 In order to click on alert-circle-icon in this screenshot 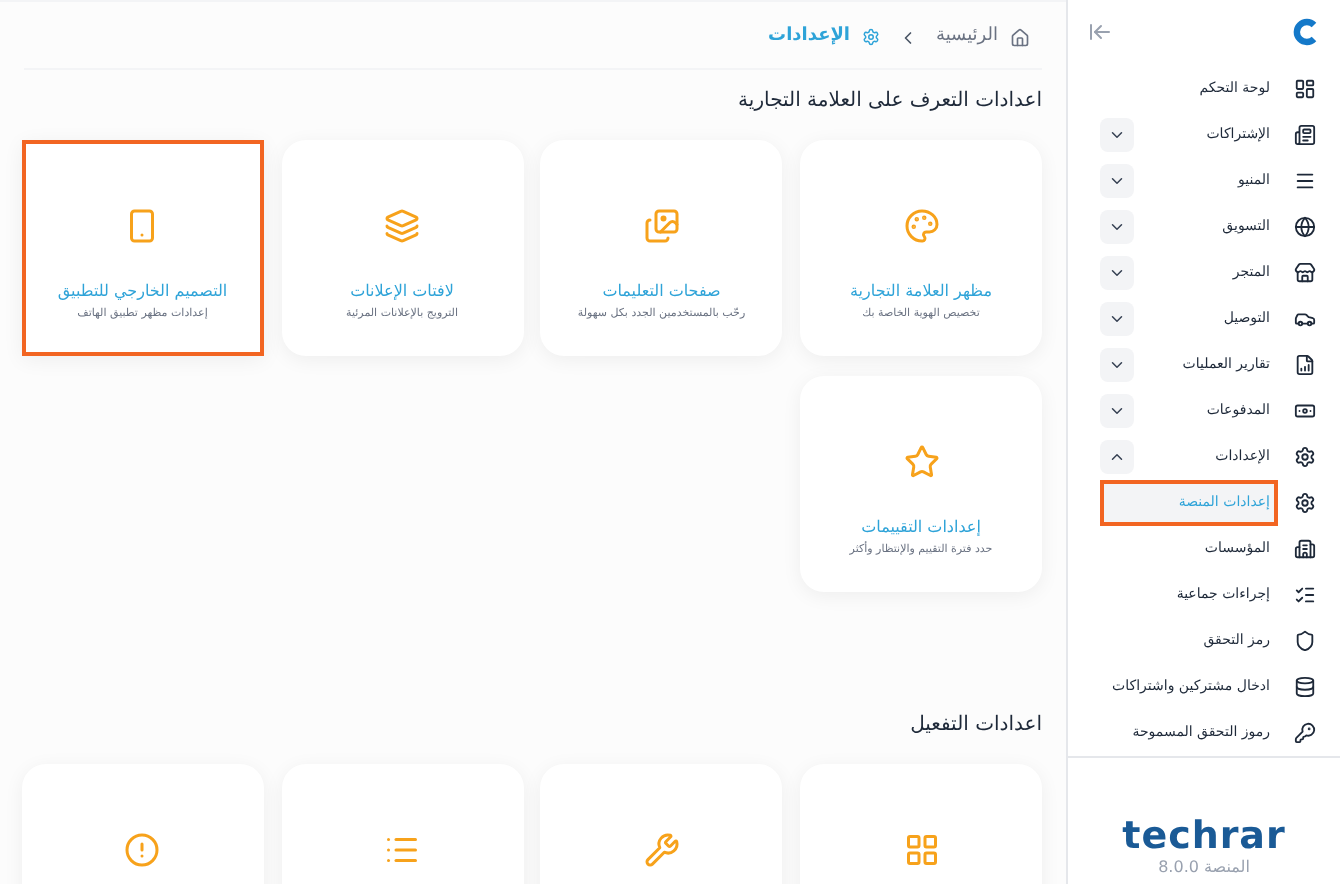, I will do `click(142, 850)`.